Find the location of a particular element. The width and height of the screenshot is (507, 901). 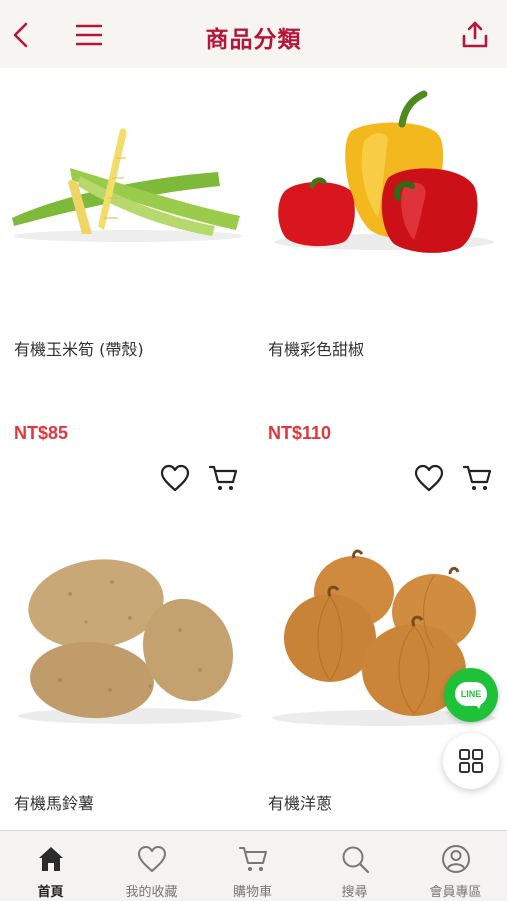

onions-image is located at coordinates (378, 645).